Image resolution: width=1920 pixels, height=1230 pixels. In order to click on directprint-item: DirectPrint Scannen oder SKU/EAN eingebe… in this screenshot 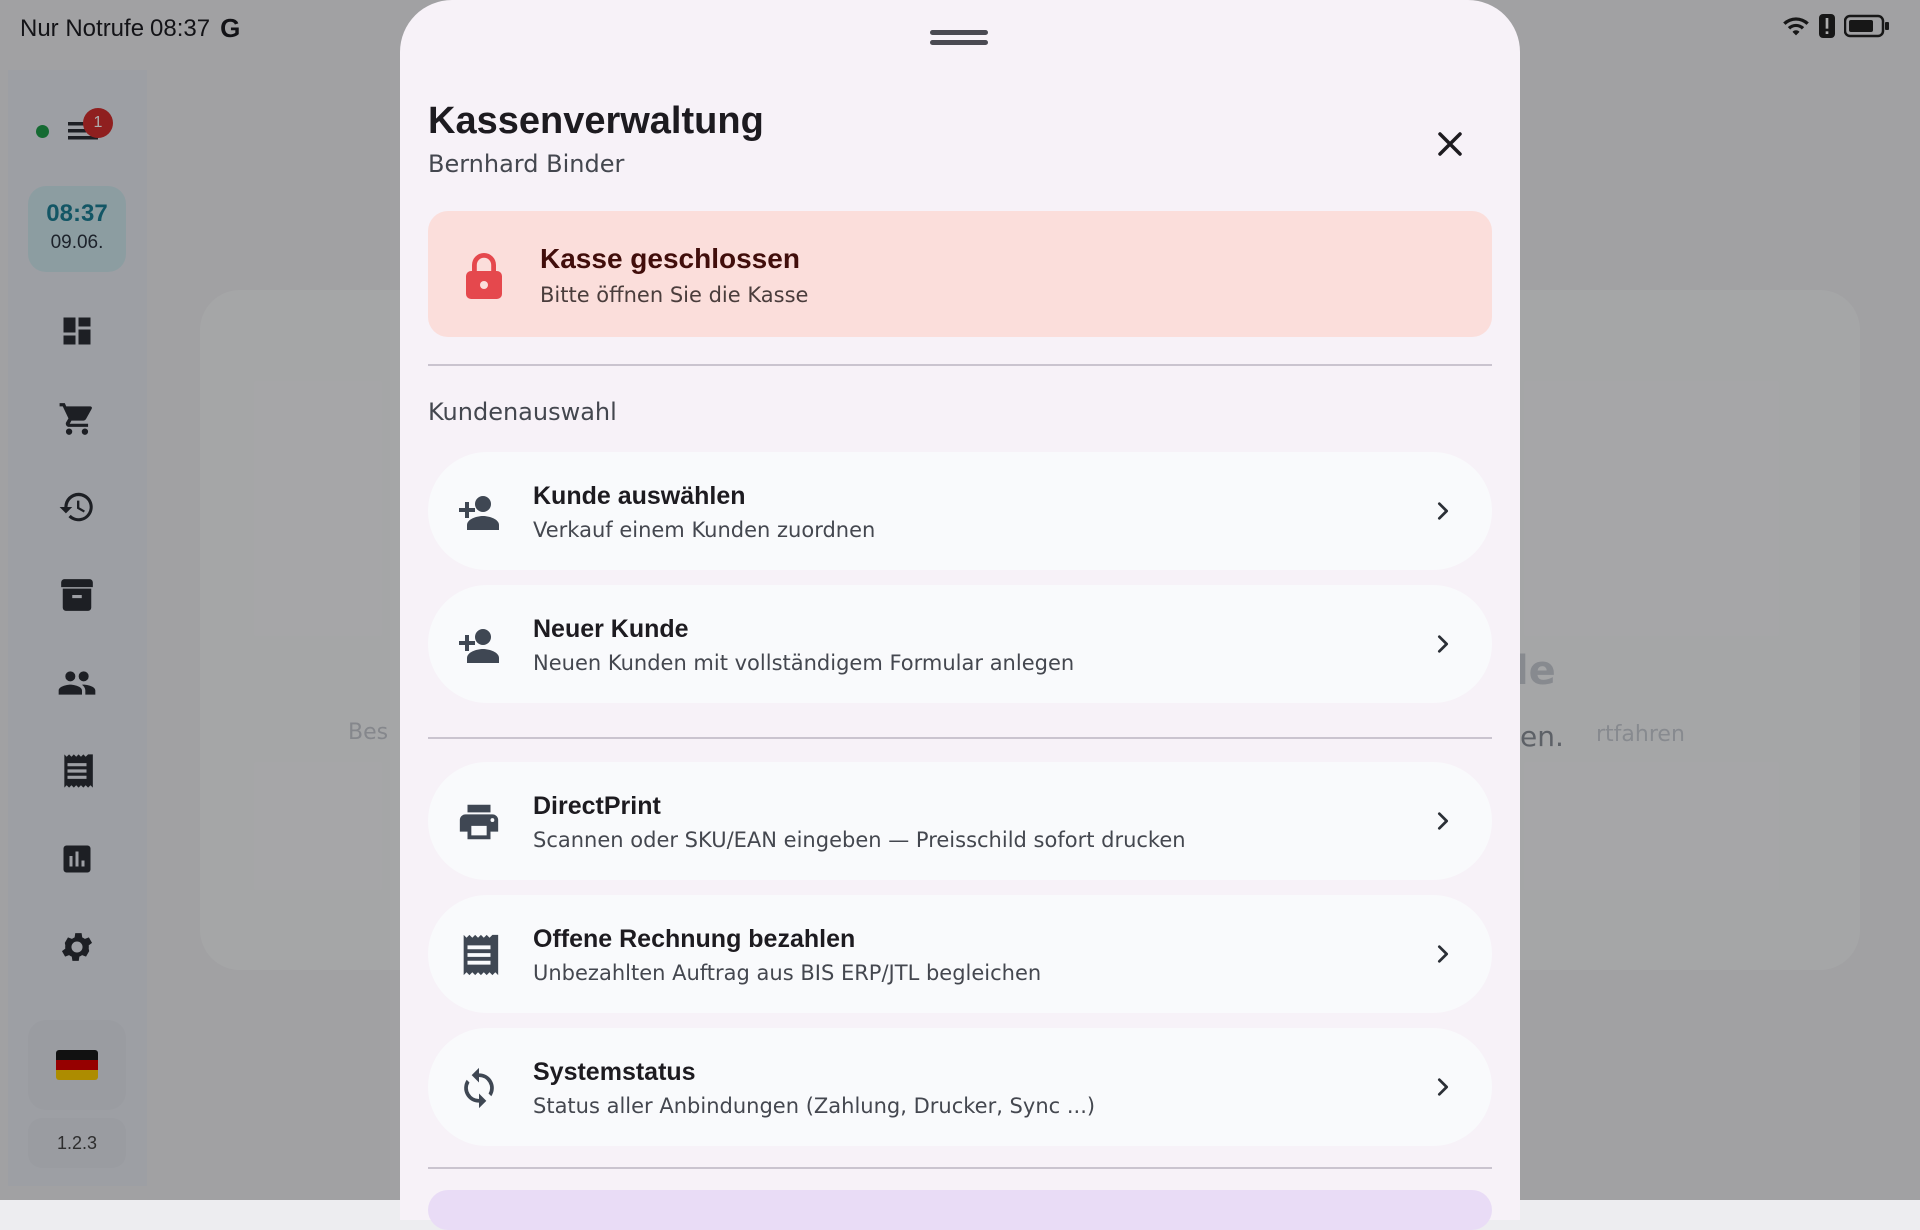, I will do `click(960, 821)`.